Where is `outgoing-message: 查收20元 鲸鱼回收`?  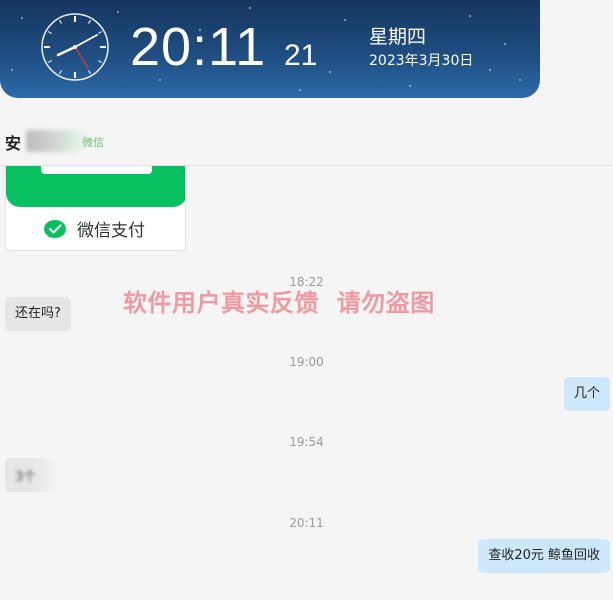
outgoing-message: 查收20元 鲸鱼回收 is located at coordinates (544, 556).